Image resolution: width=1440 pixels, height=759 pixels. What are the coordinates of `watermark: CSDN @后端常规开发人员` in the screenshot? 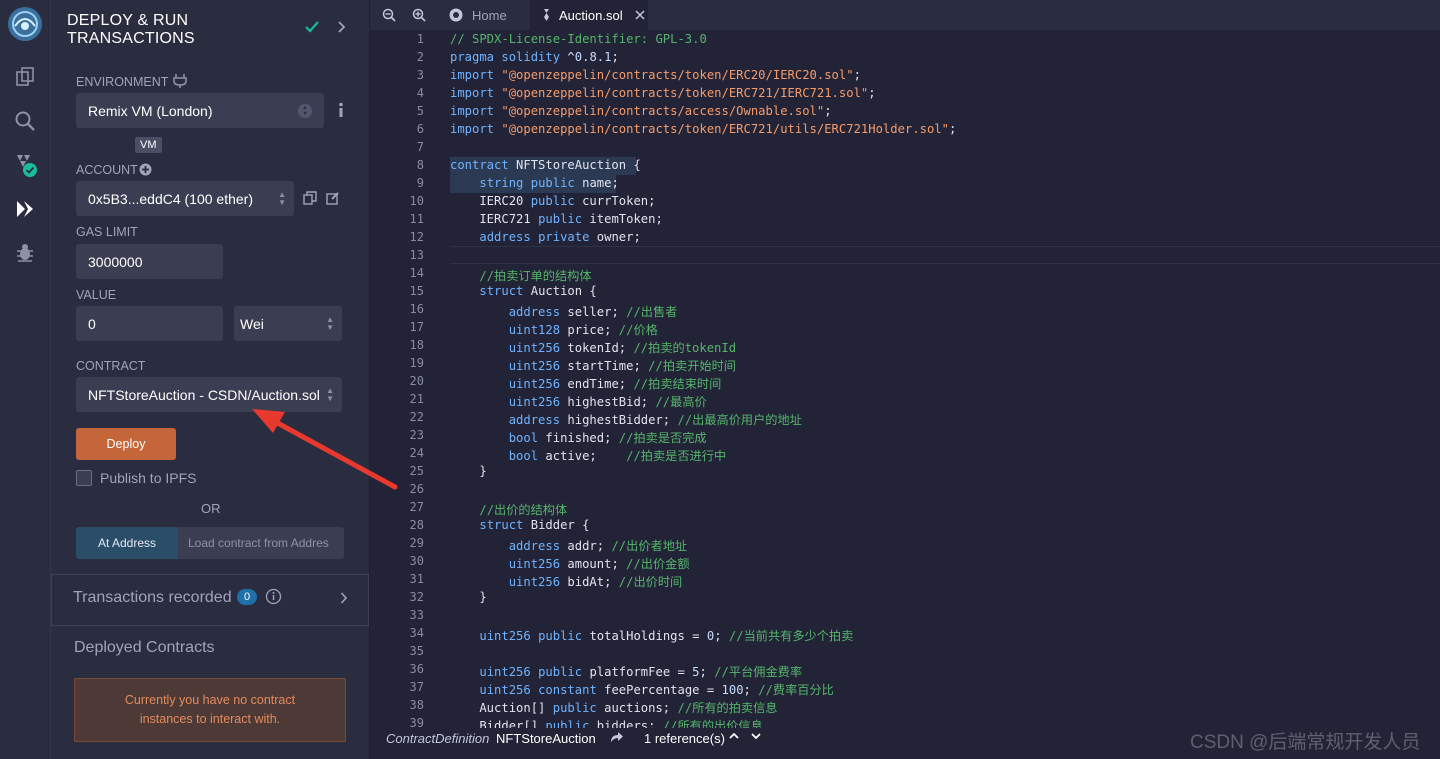 It's located at (1305, 742).